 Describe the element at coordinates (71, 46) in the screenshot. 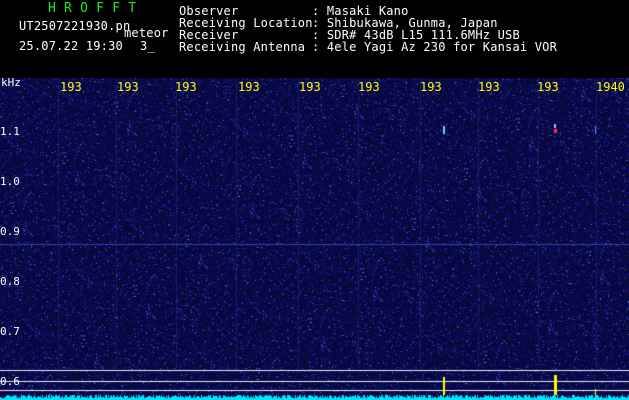

I see `datetime-label: 25.07.22 19:30` at that location.